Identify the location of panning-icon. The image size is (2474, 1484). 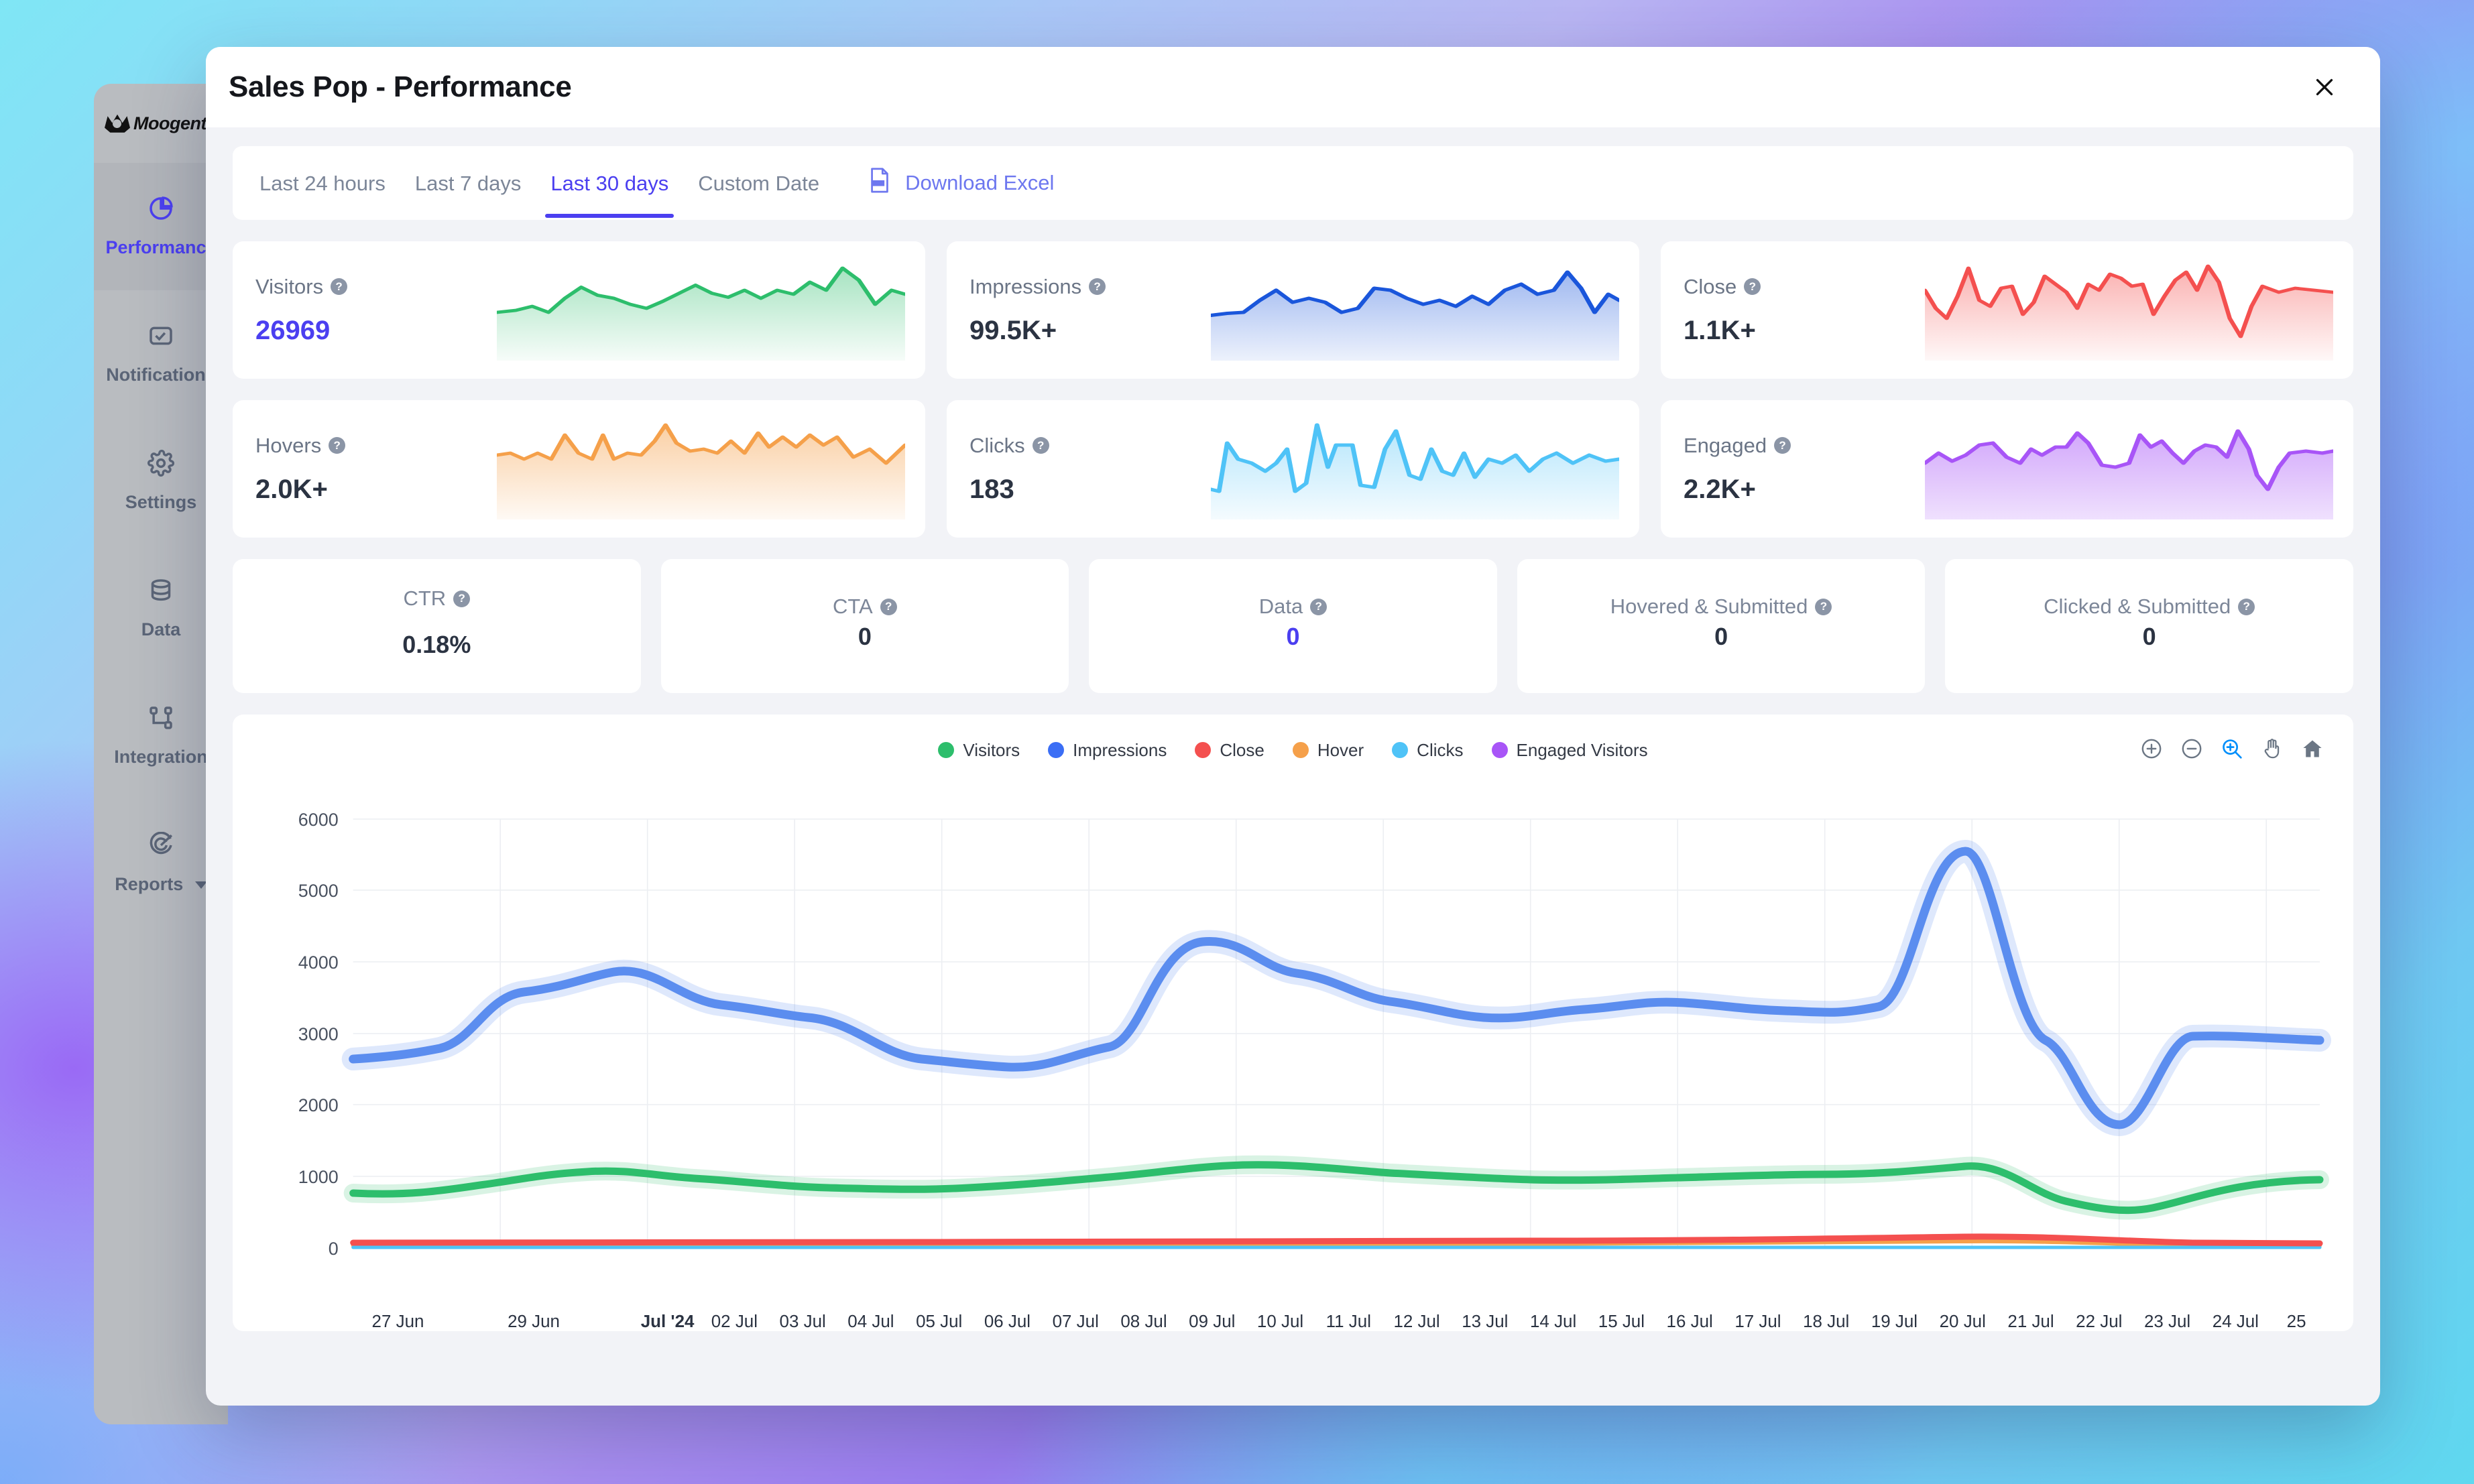
(2272, 749).